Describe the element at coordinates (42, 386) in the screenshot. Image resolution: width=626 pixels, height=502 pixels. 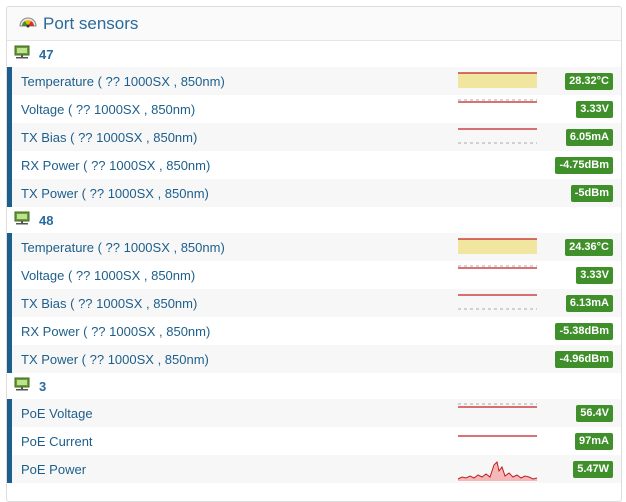
I see `group-name: 3` at that location.